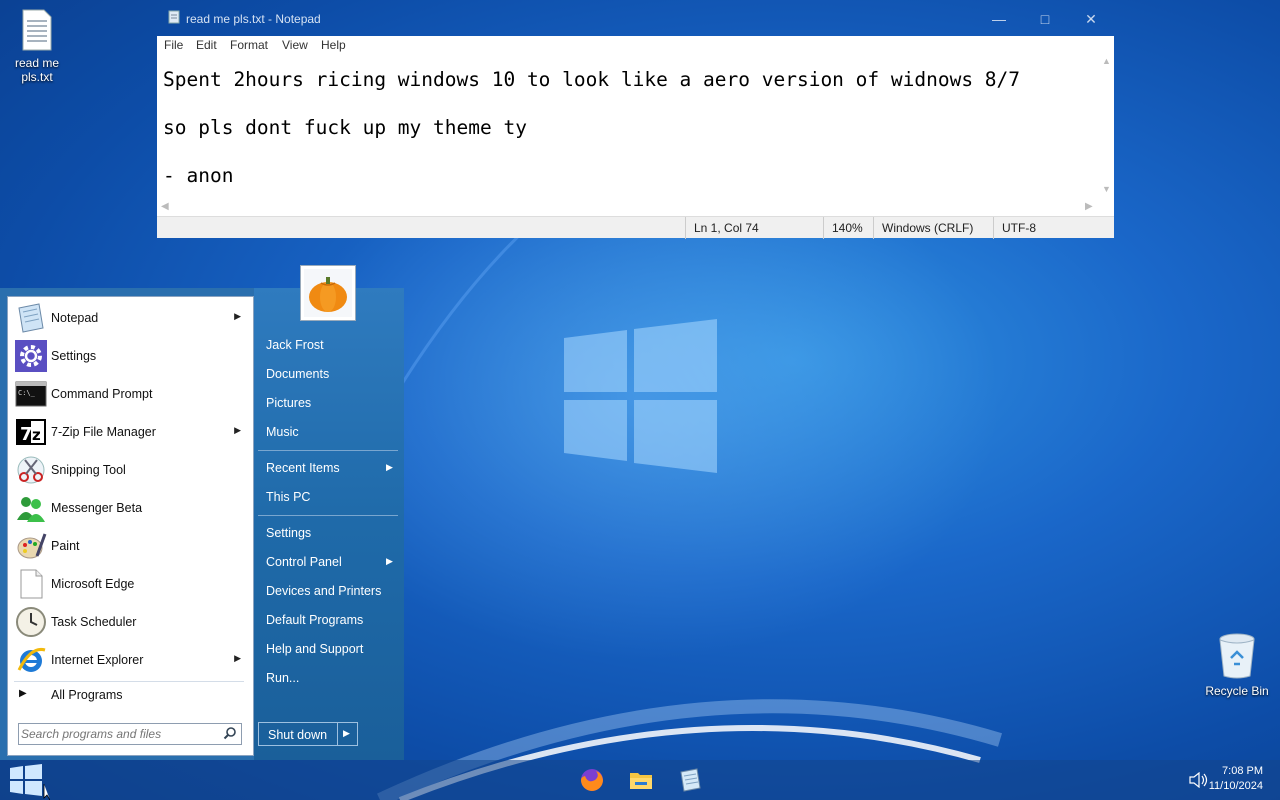 The width and height of the screenshot is (1280, 800). What do you see at coordinates (131, 470) in the screenshot?
I see `program-snipping-tool: Snipping Tool` at bounding box center [131, 470].